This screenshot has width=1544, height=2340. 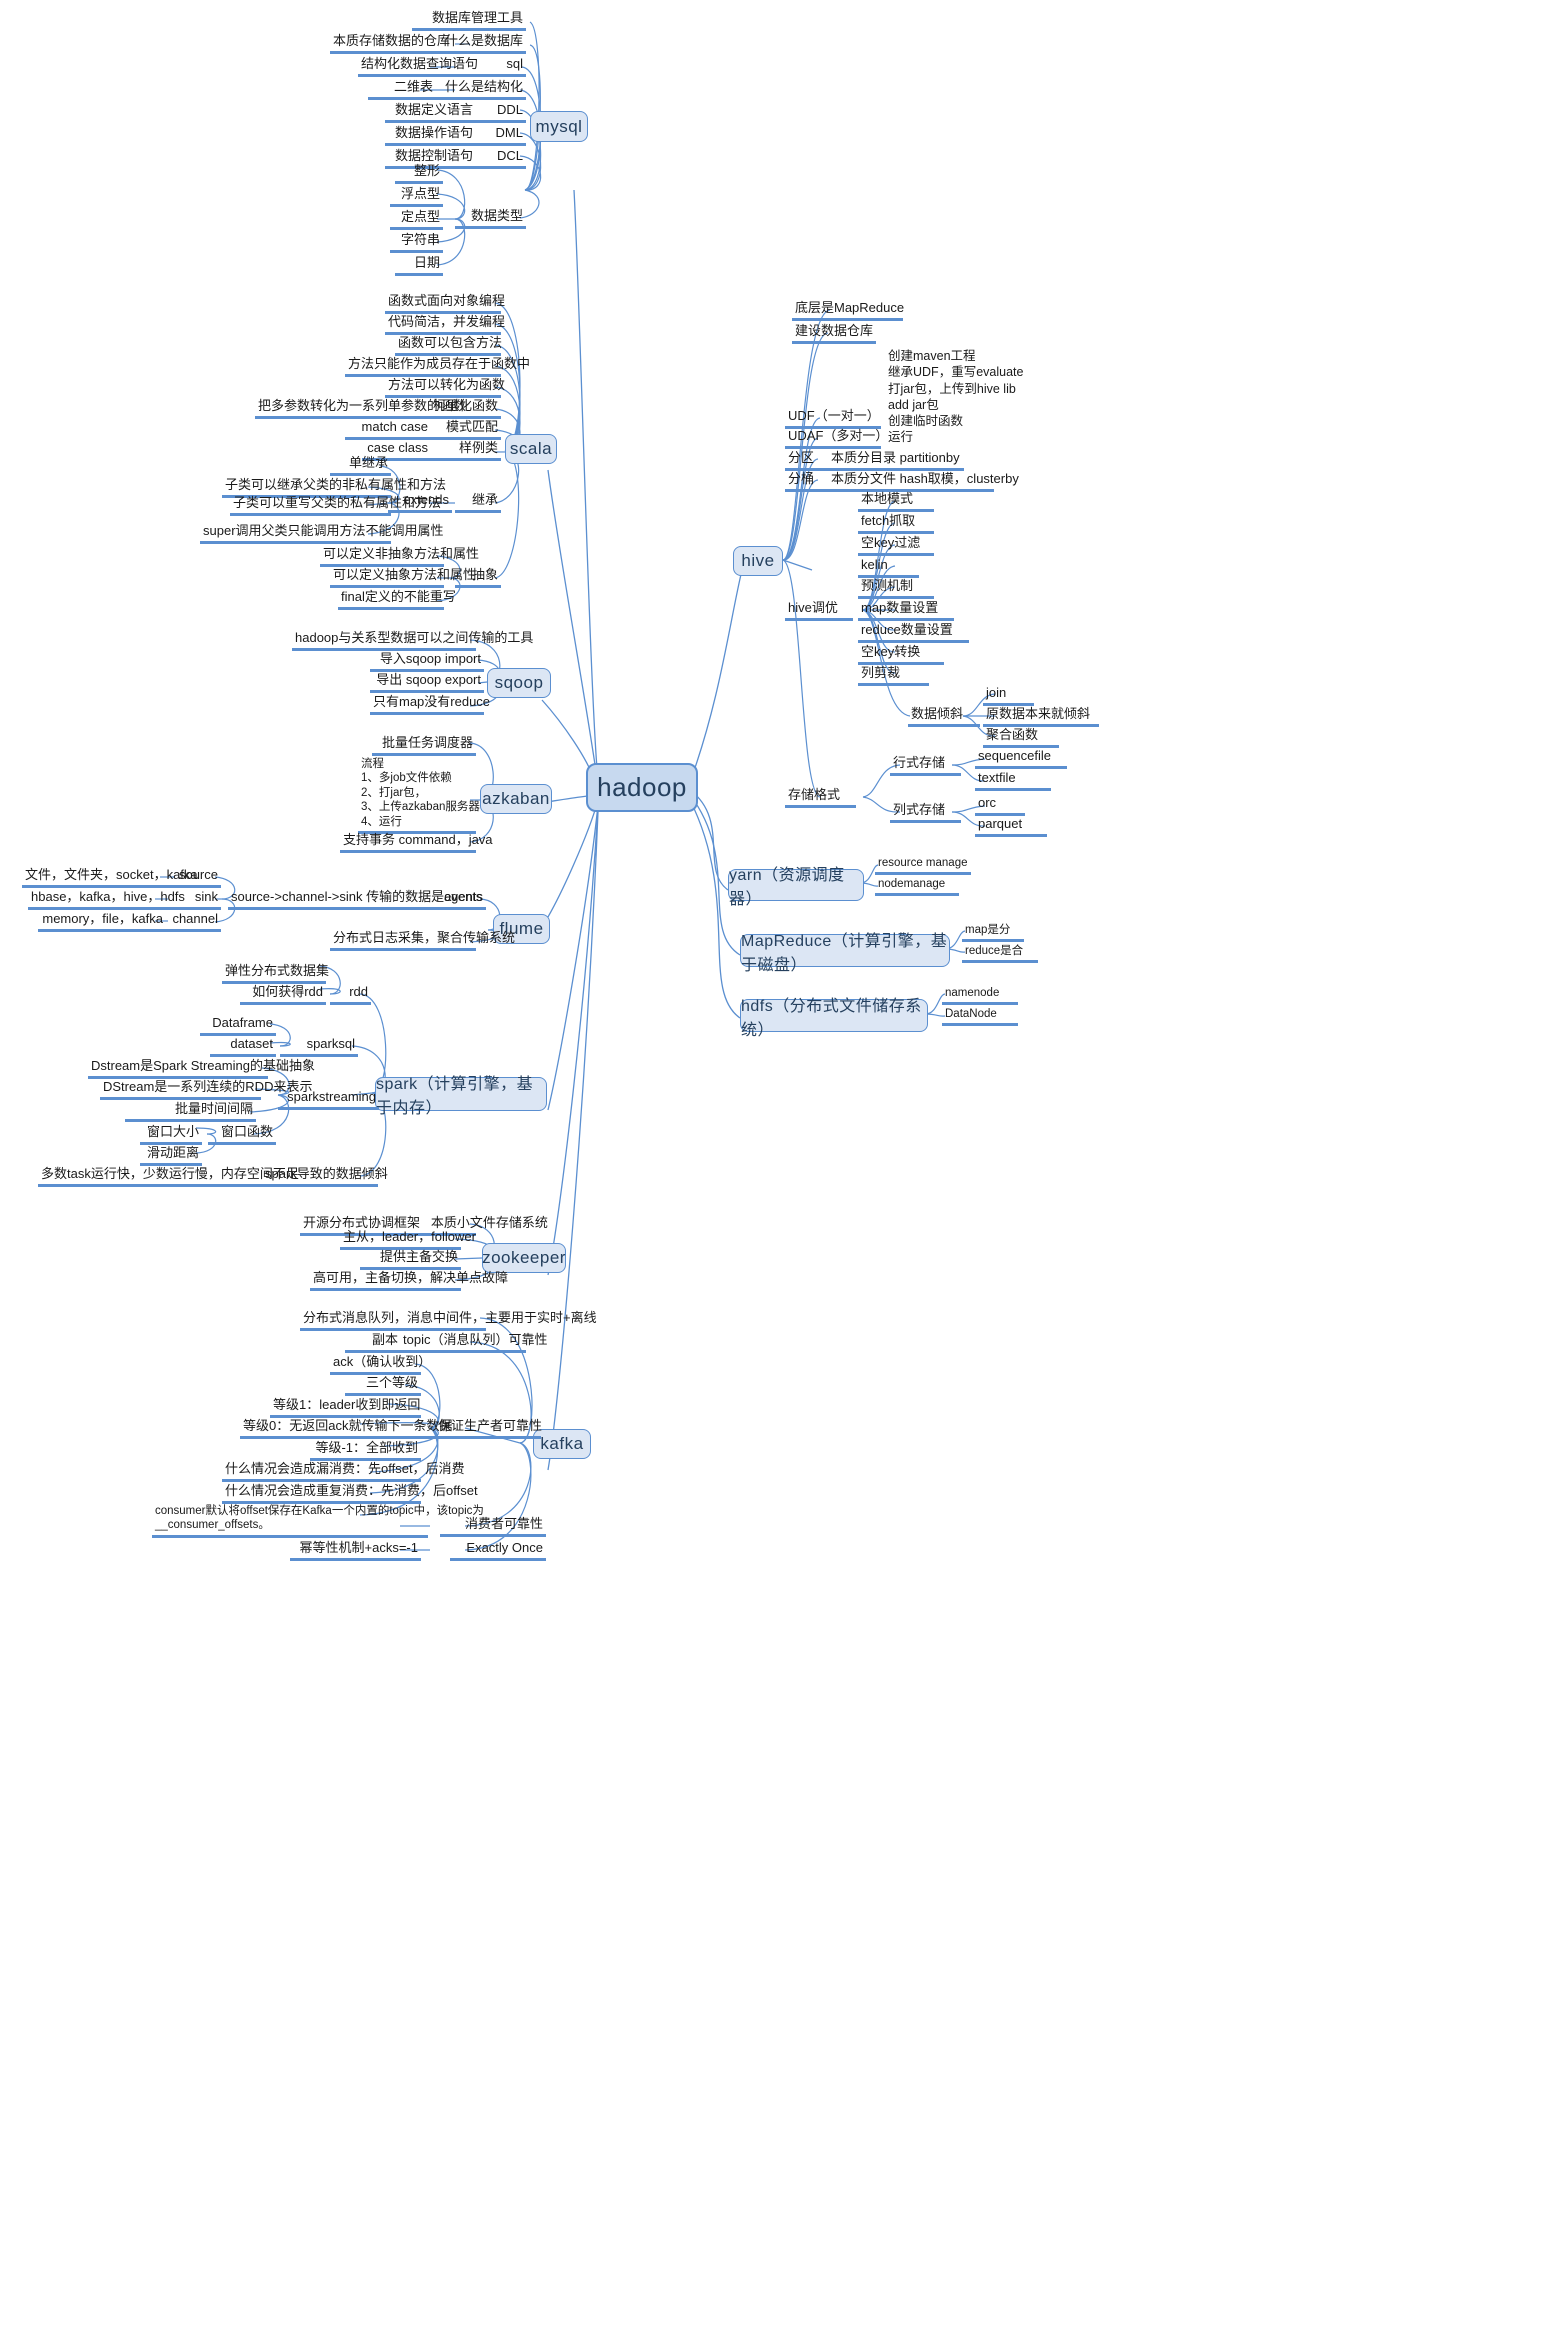 What do you see at coordinates (408, 1240) in the screenshot?
I see `node-zk-leader-follower: 主从，leader，follower` at bounding box center [408, 1240].